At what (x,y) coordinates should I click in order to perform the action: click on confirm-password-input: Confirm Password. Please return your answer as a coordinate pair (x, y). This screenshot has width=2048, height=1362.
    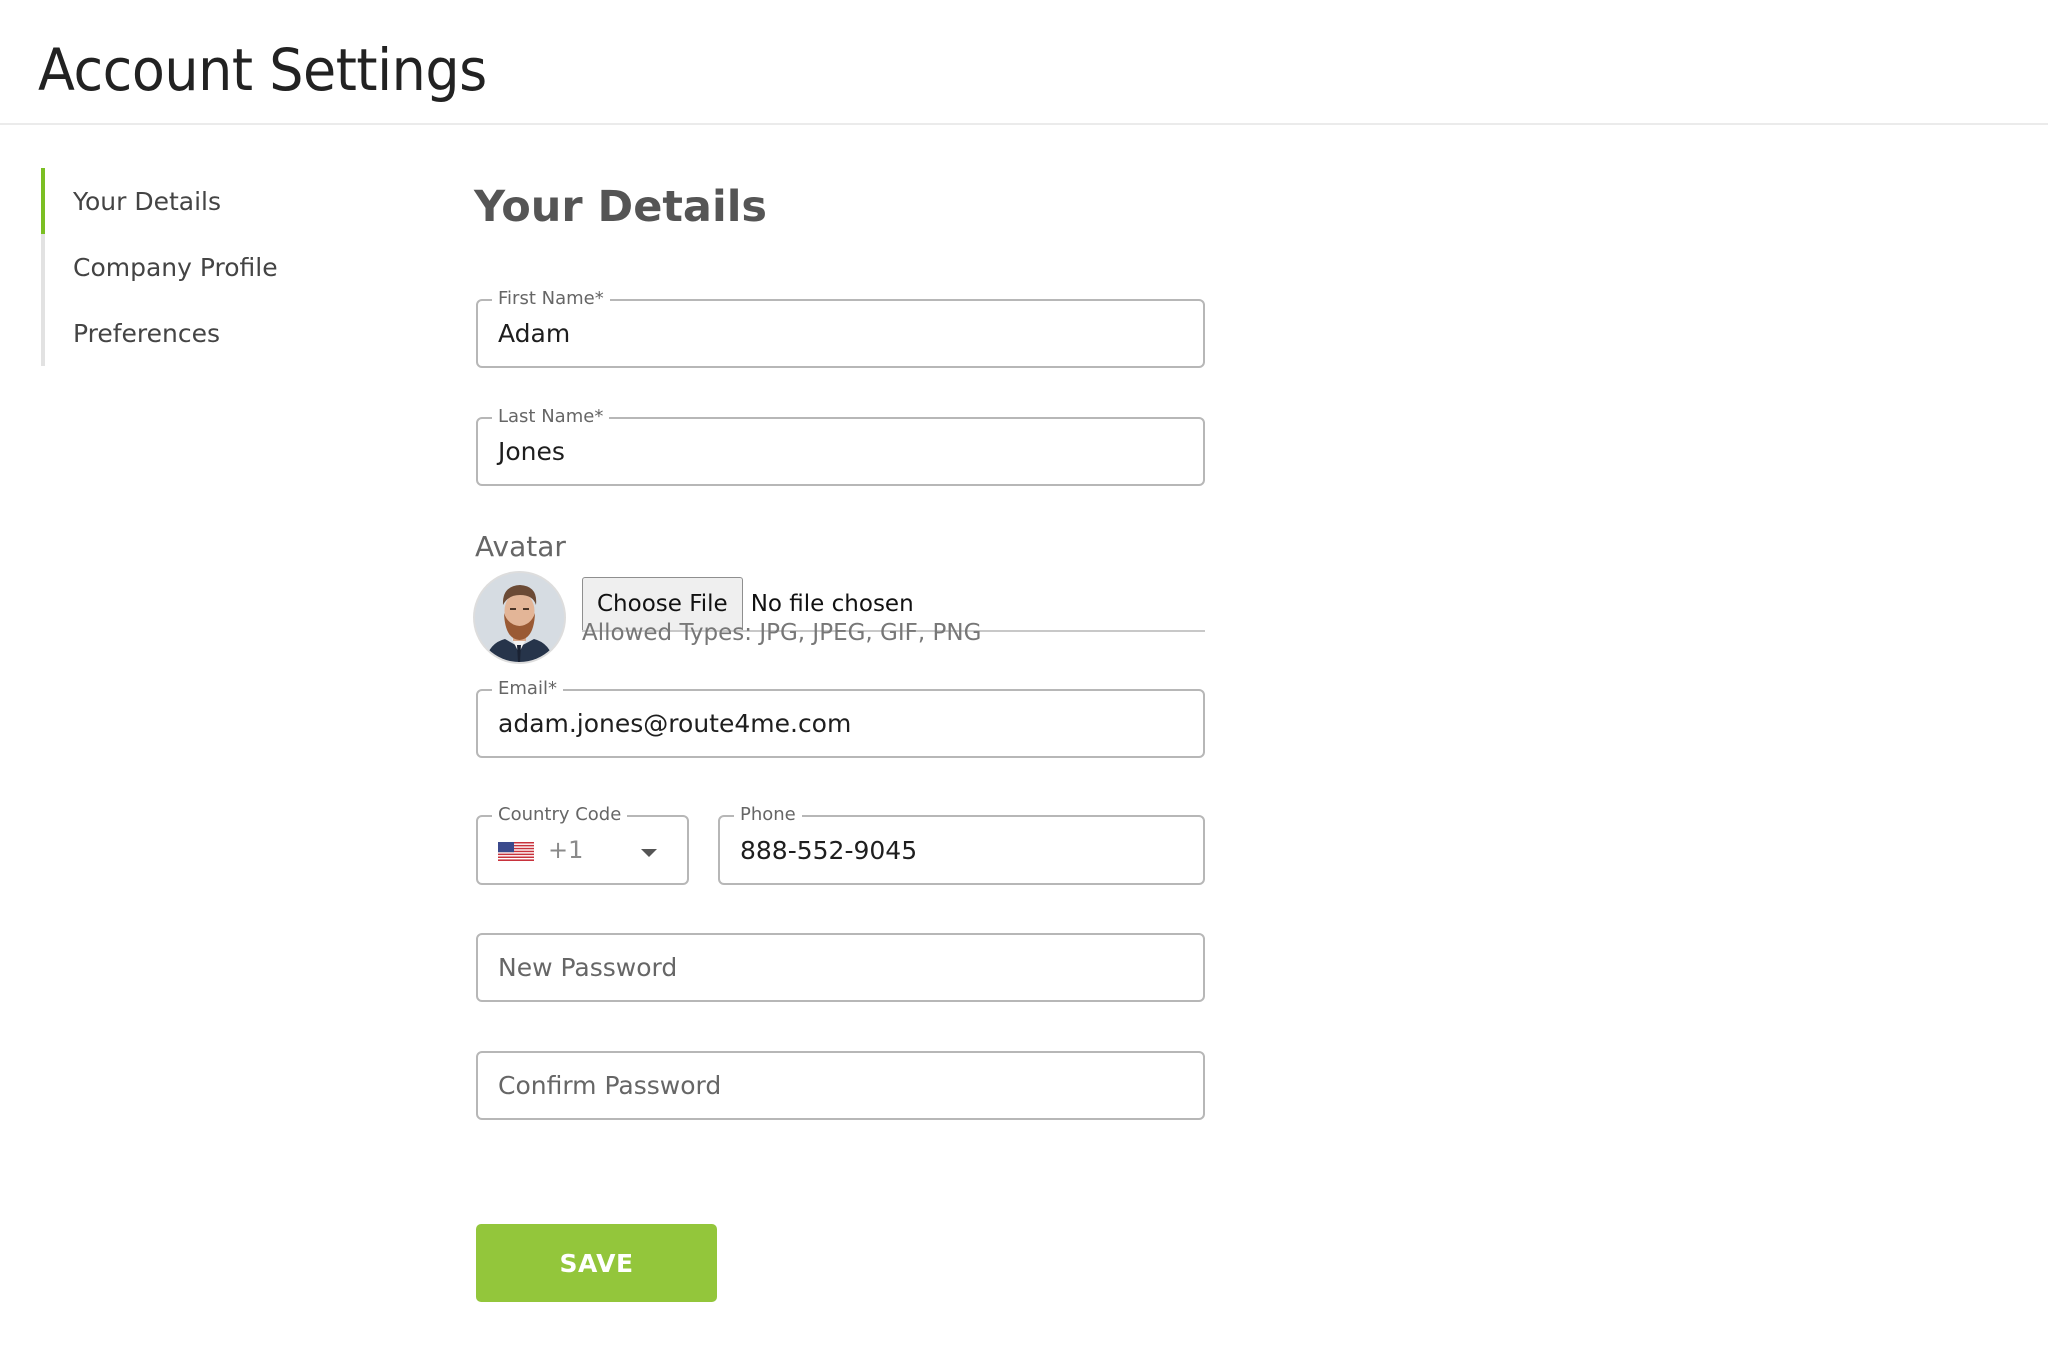
    Looking at the image, I should click on (842, 1085).